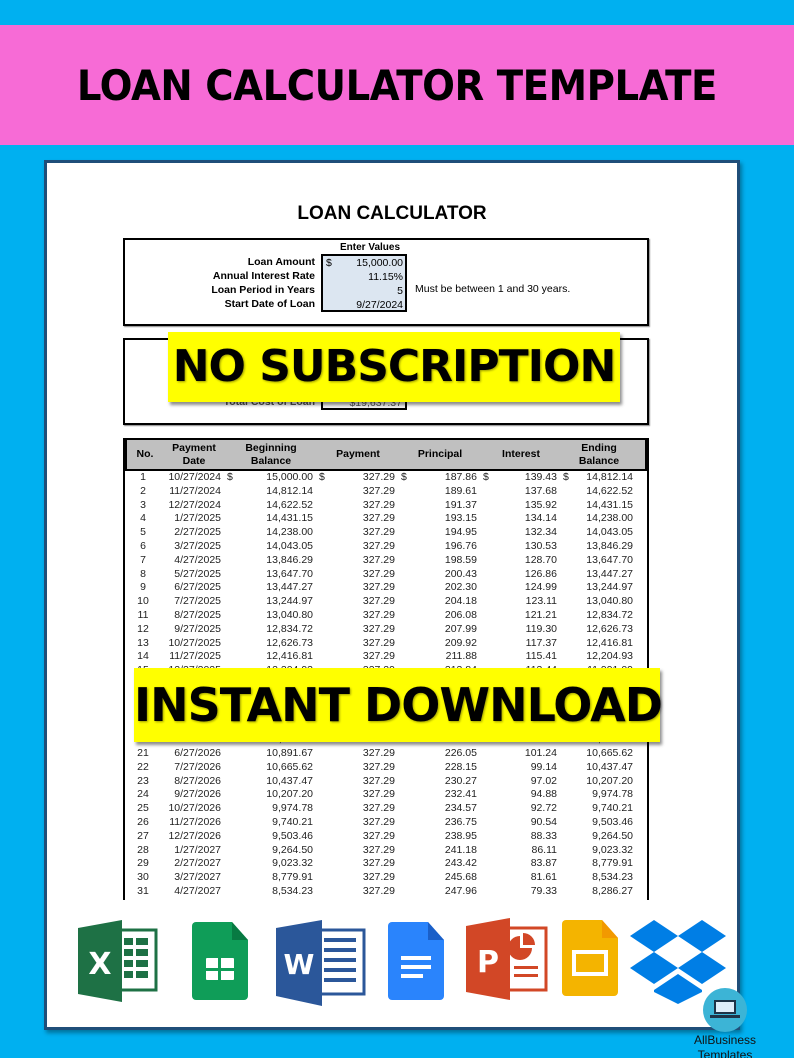  I want to click on cell-value: 115.41, so click(541, 656).